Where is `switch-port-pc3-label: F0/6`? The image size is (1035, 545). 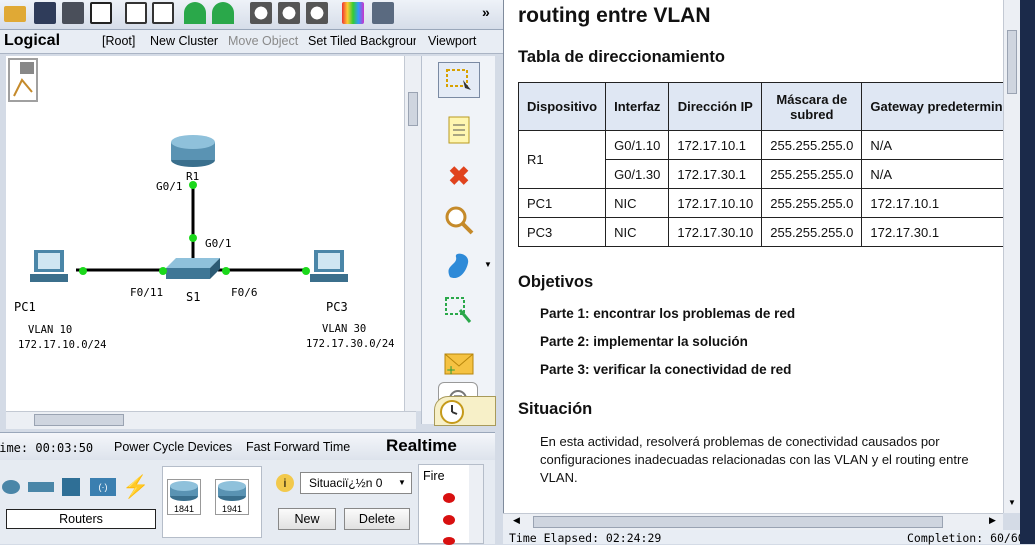 switch-port-pc3-label: F0/6 is located at coordinates (244, 292).